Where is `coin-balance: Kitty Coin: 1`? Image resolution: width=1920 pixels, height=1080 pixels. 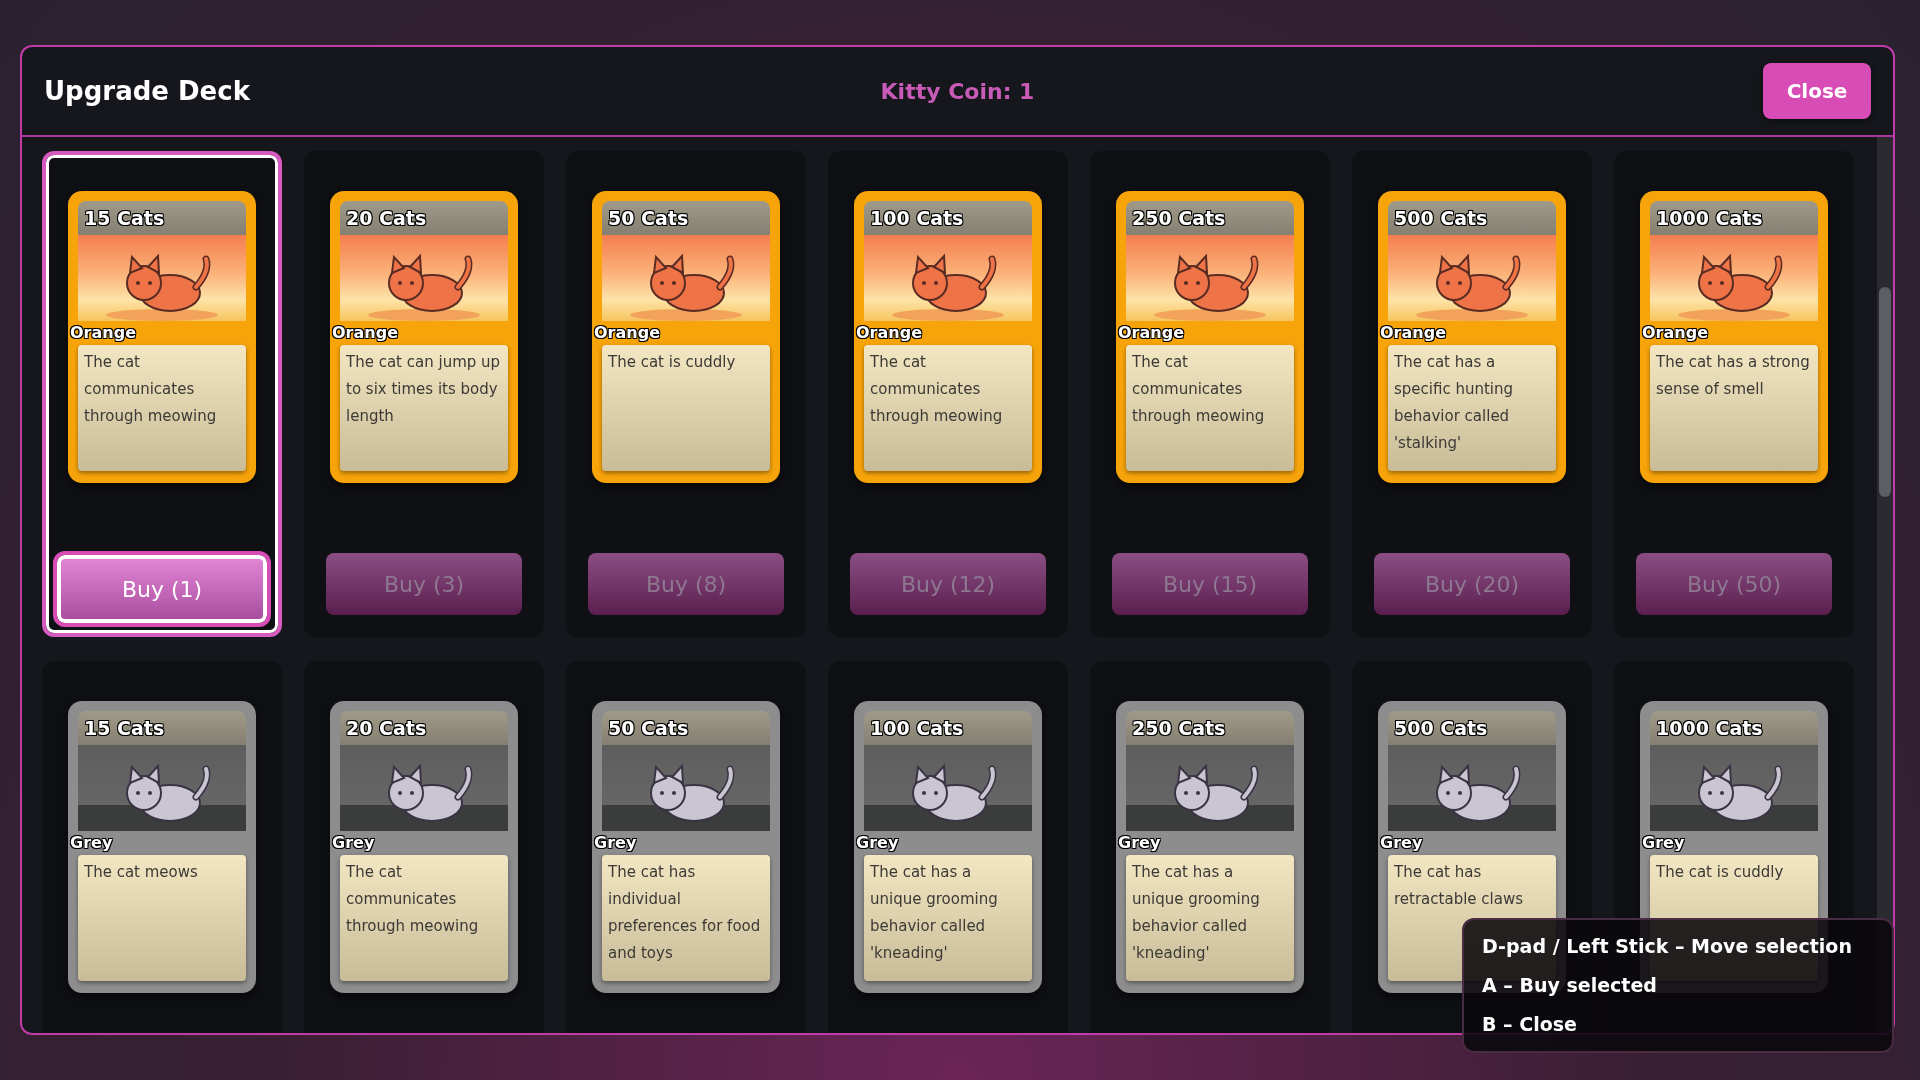
coin-balance: Kitty Coin: 1 is located at coordinates (957, 91).